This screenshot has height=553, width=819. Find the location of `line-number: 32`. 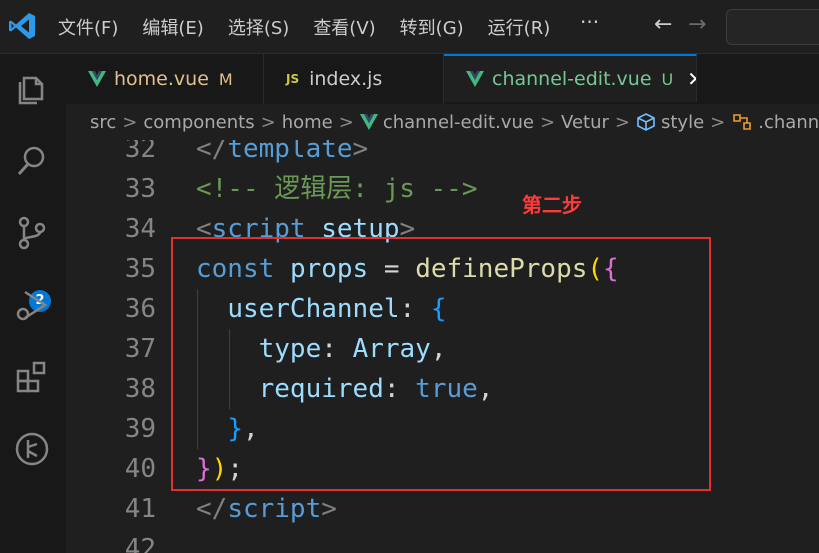

line-number: 32 is located at coordinates (140, 152).